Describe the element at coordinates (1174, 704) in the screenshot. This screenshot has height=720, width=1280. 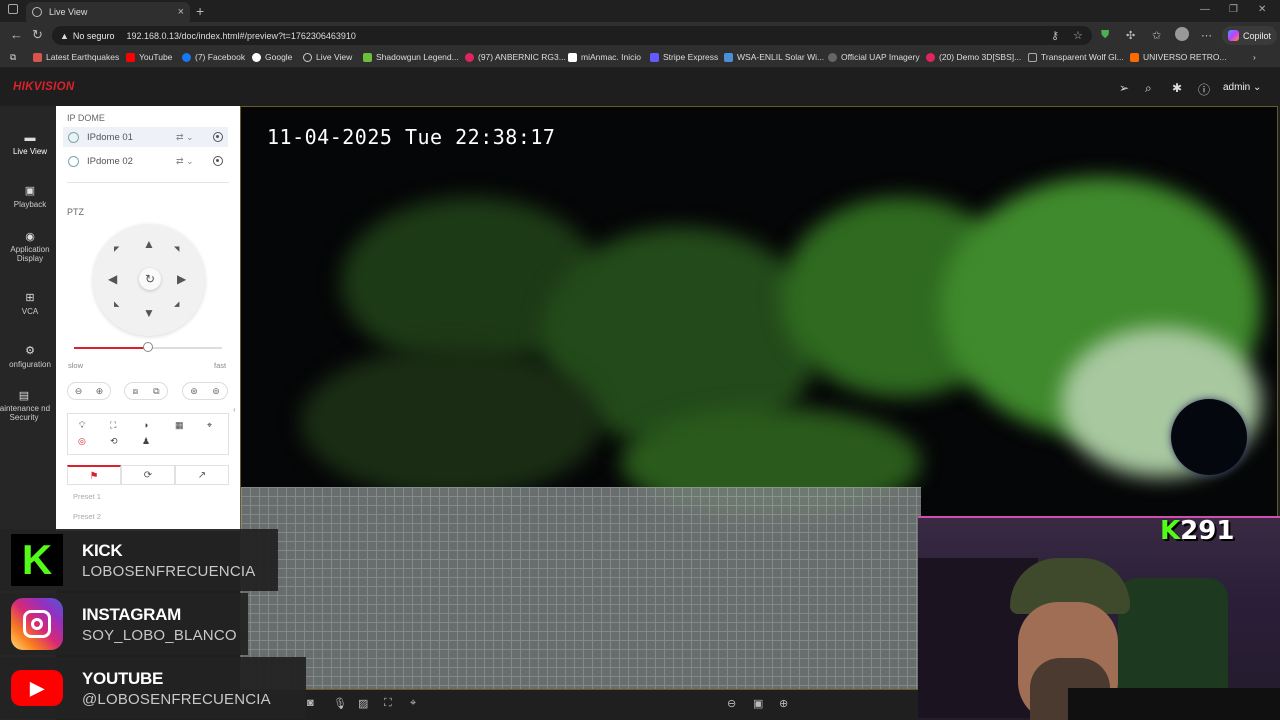
I see `webcam-shirt` at that location.